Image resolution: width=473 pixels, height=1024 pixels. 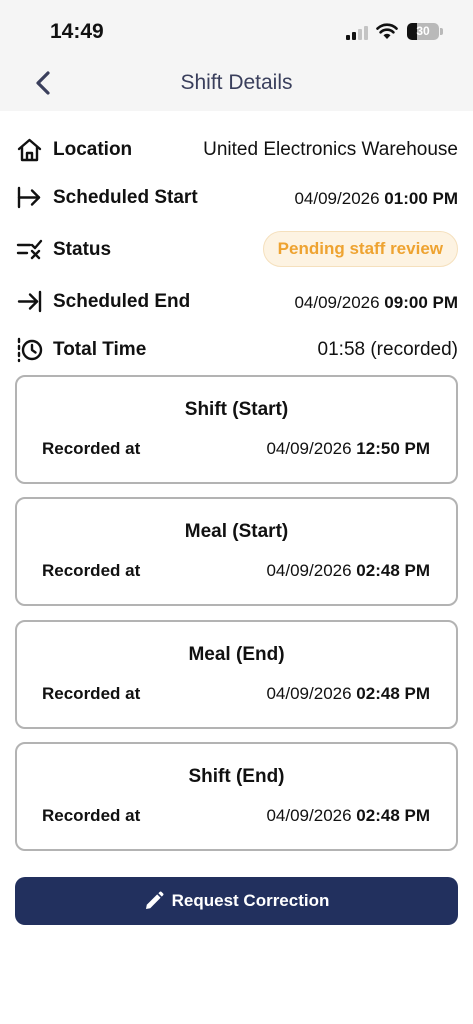 What do you see at coordinates (387, 31) in the screenshot?
I see `wifi-icon` at bounding box center [387, 31].